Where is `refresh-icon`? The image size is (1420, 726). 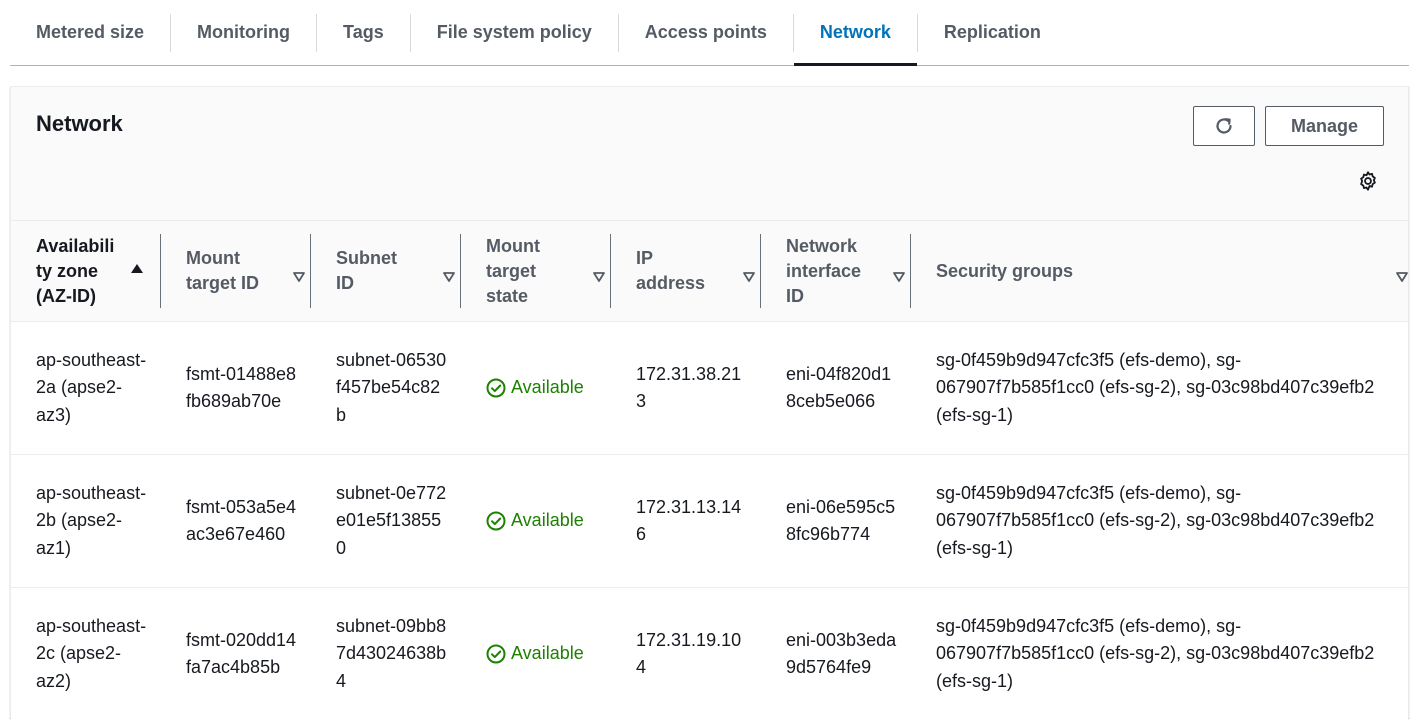
refresh-icon is located at coordinates (1224, 126).